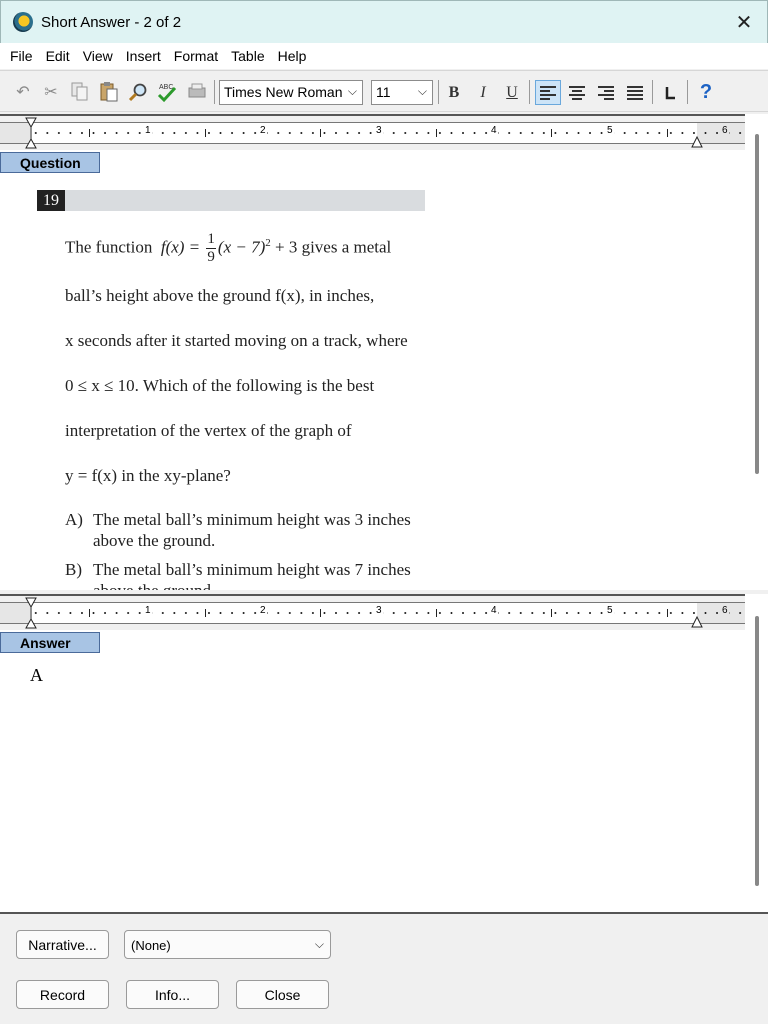 This screenshot has height=1024, width=768. I want to click on menu-table: Table, so click(248, 56).